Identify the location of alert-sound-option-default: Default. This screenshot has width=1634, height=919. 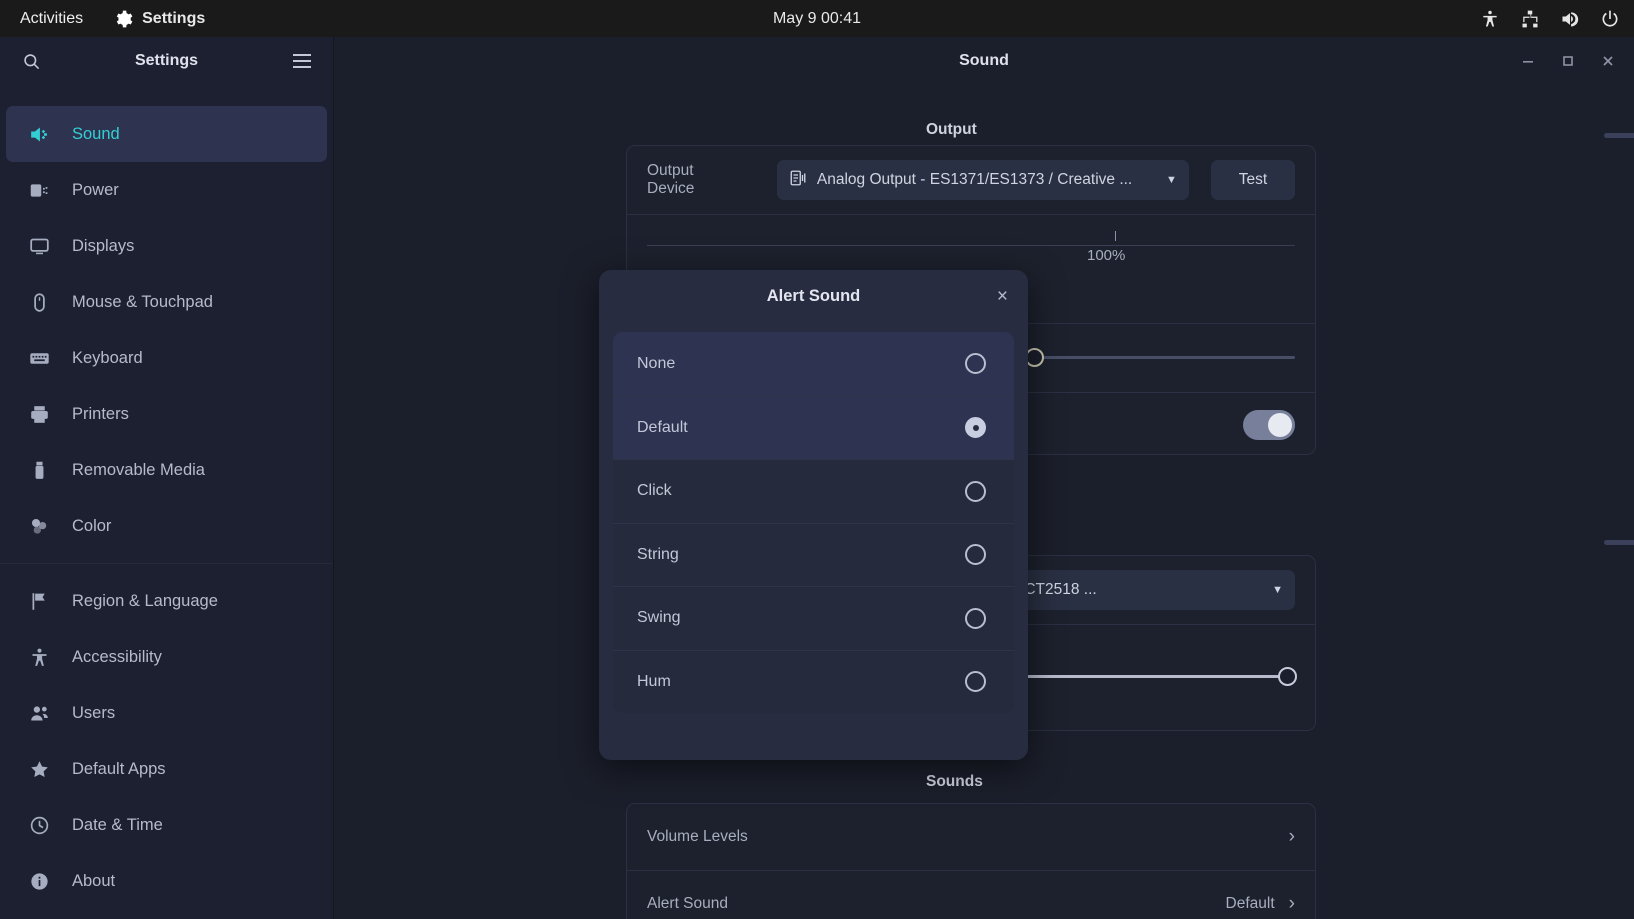
(813, 427).